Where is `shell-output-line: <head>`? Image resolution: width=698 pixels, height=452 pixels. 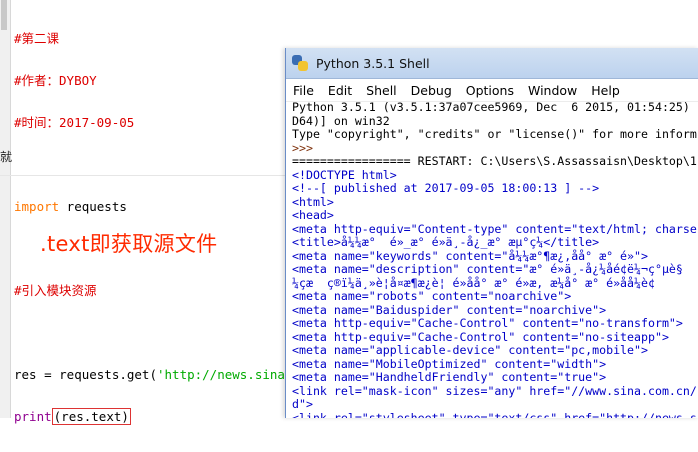
shell-output-line: <head> is located at coordinates (313, 215).